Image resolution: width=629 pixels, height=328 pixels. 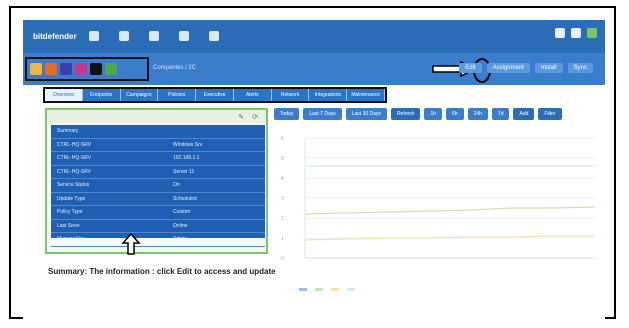 What do you see at coordinates (282, 199) in the screenshot?
I see `y-tick-label: 3` at bounding box center [282, 199].